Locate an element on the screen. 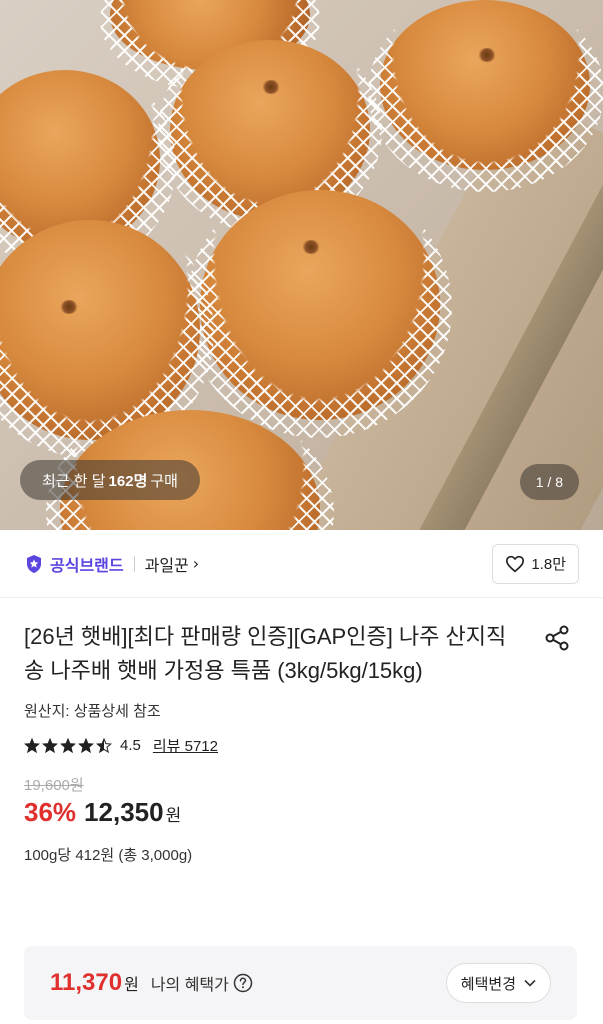  divider is located at coordinates (134, 563).